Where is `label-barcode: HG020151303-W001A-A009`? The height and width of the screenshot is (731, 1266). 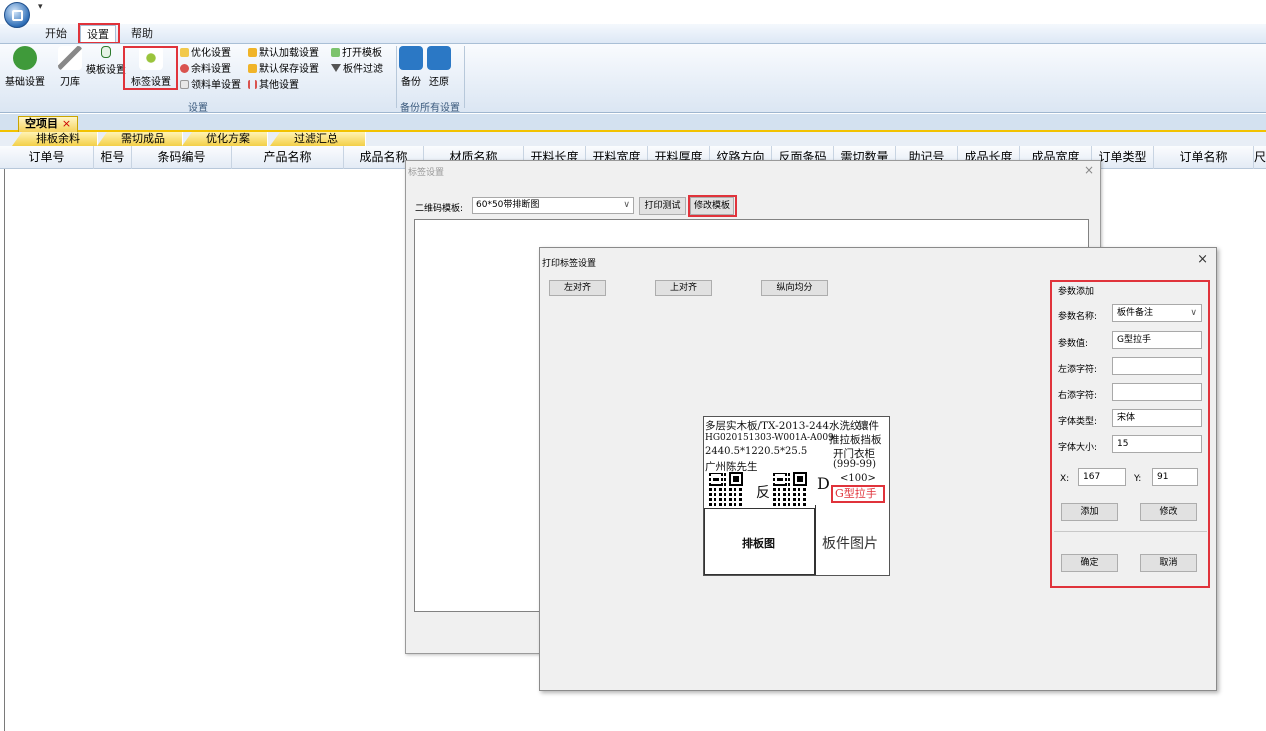
label-barcode: HG020151303-W001A-A009 is located at coordinates (769, 438).